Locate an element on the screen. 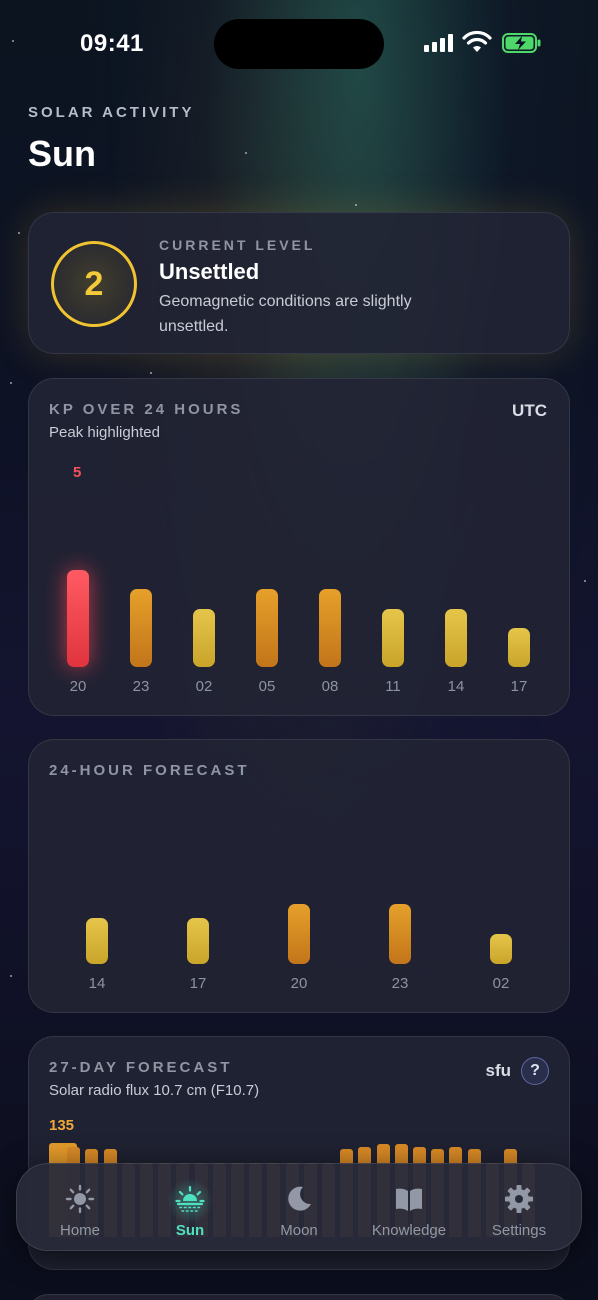  forecast-27d-eyebrow: 27-DAY FORECAST is located at coordinates (141, 1067).